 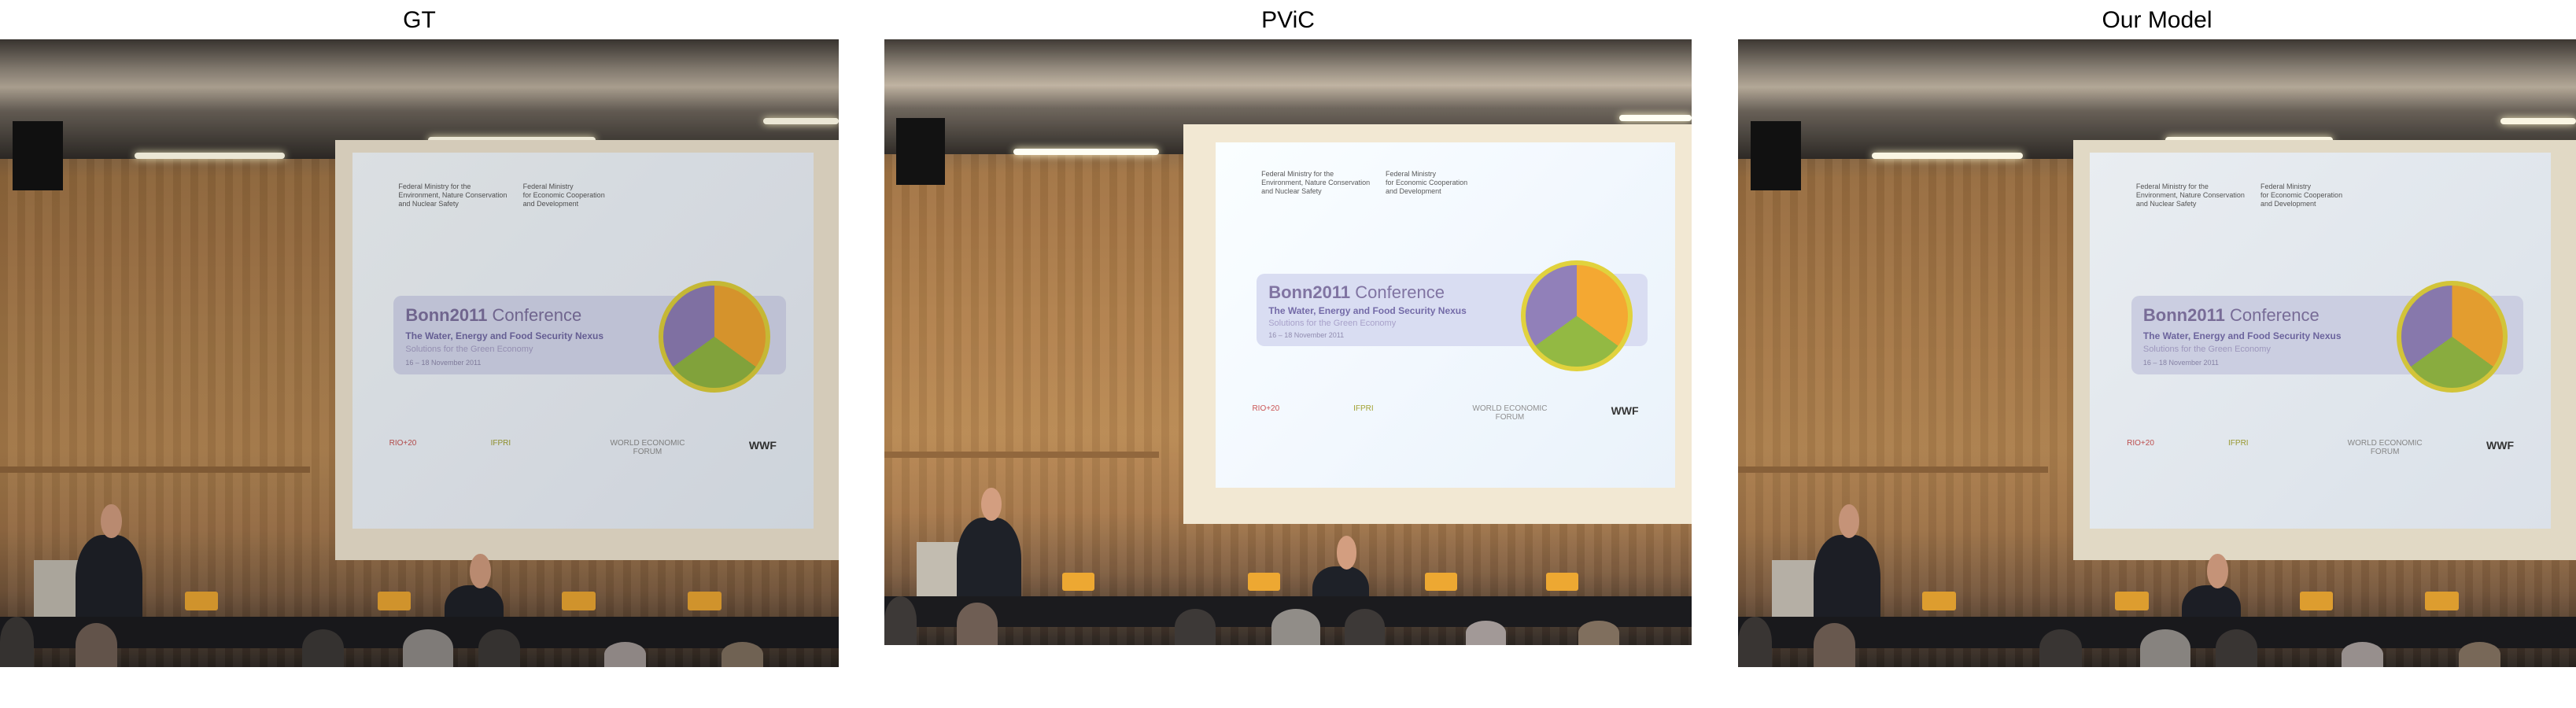 I want to click on title-our-model: Our Model, so click(x=2157, y=20).